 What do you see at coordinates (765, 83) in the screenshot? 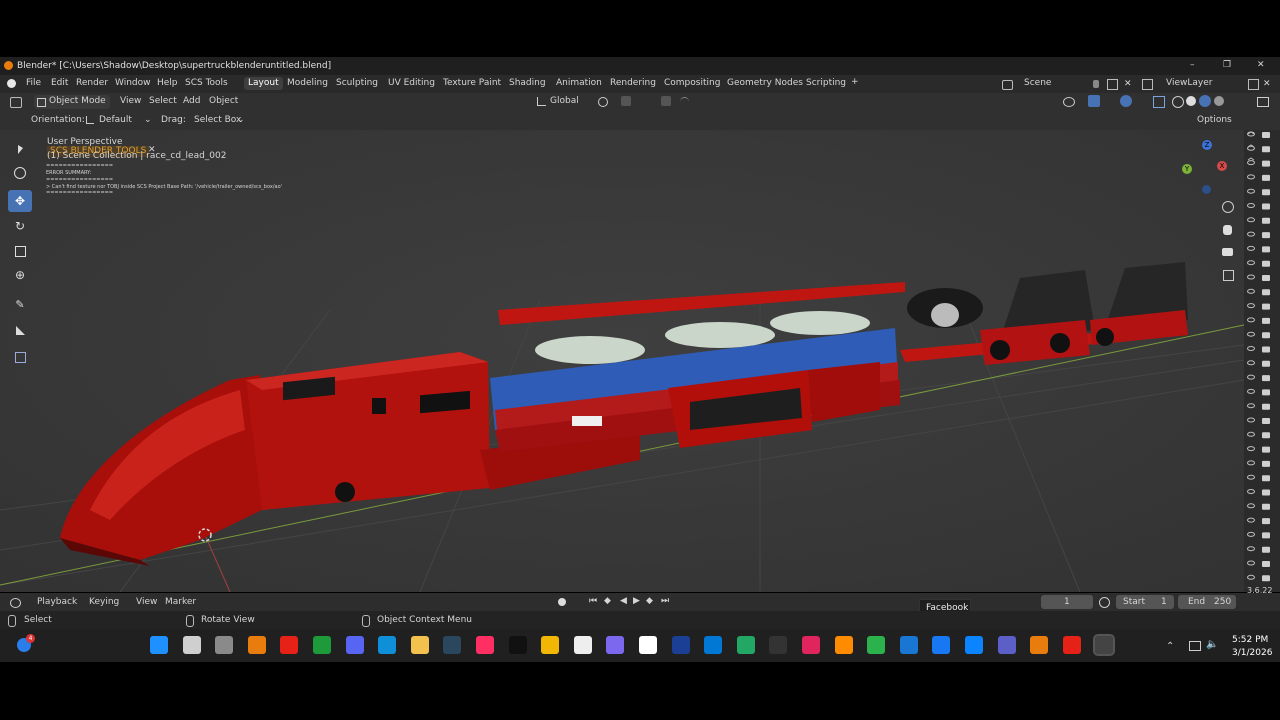
I see `tab-geometry-nodes: Geometry Nodes` at bounding box center [765, 83].